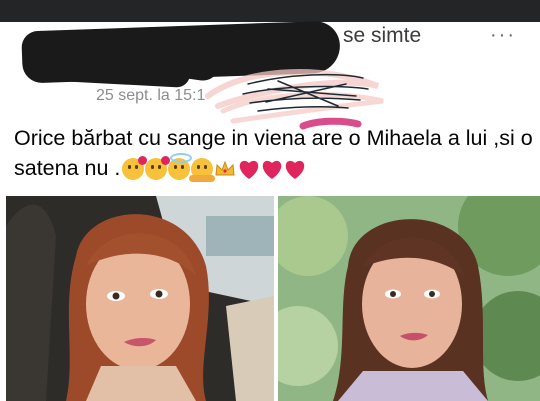 Image resolution: width=540 pixels, height=401 pixels. Describe the element at coordinates (382, 35) in the screenshot. I see `feeling-status: se simte` at that location.